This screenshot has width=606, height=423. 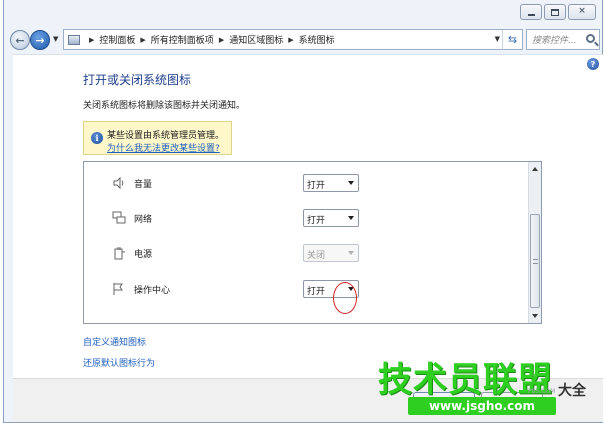 I want to click on maximize-button, so click(x=555, y=12).